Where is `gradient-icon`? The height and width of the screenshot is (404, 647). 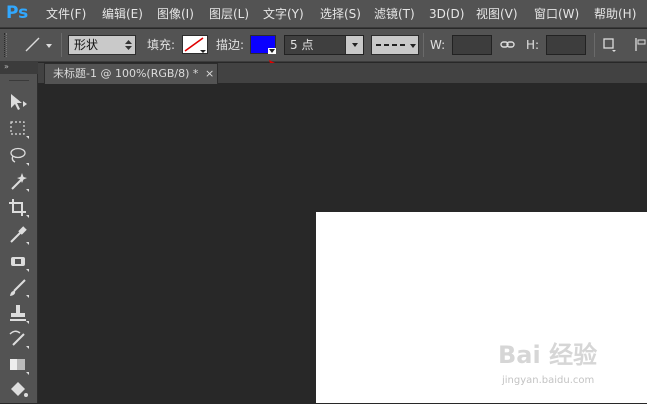
gradient-icon is located at coordinates (19, 367).